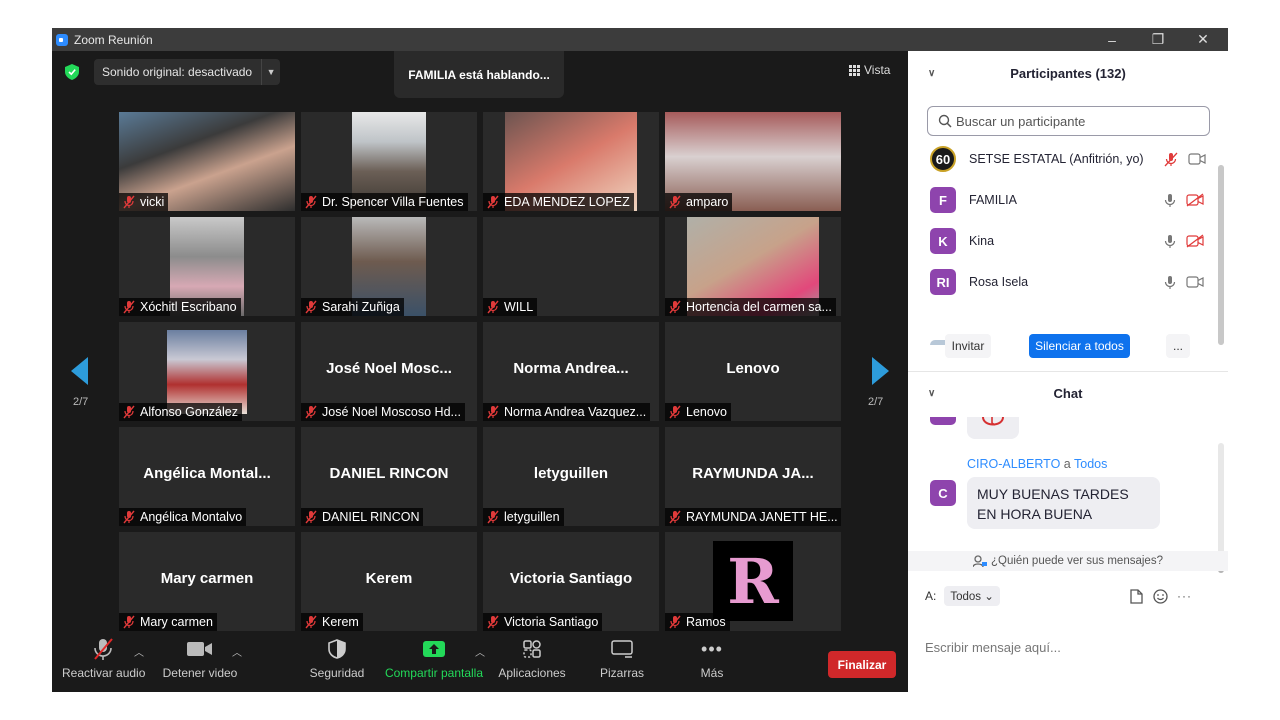  Describe the element at coordinates (621, 673) in the screenshot. I see `whiteboards-label: Pizarras` at that location.